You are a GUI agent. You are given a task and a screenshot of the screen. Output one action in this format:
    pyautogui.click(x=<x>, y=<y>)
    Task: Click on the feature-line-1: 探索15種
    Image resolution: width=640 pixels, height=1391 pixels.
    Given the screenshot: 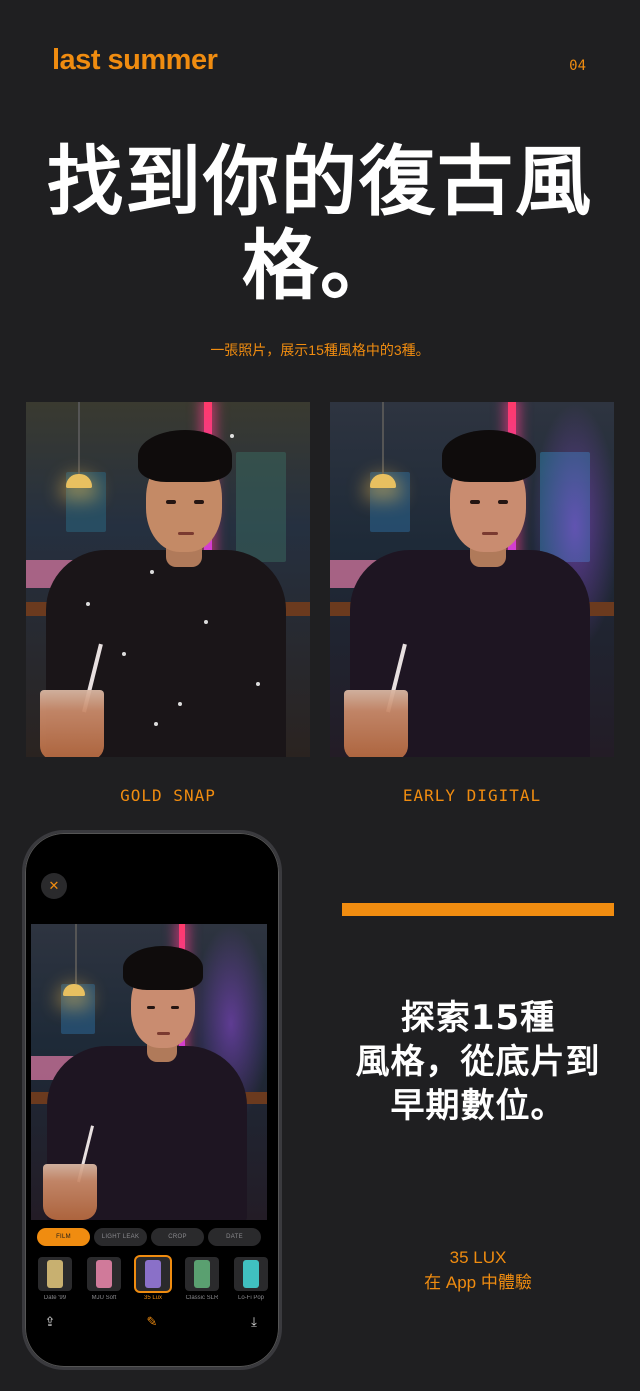 What is the action you would take?
    pyautogui.click(x=478, y=1018)
    